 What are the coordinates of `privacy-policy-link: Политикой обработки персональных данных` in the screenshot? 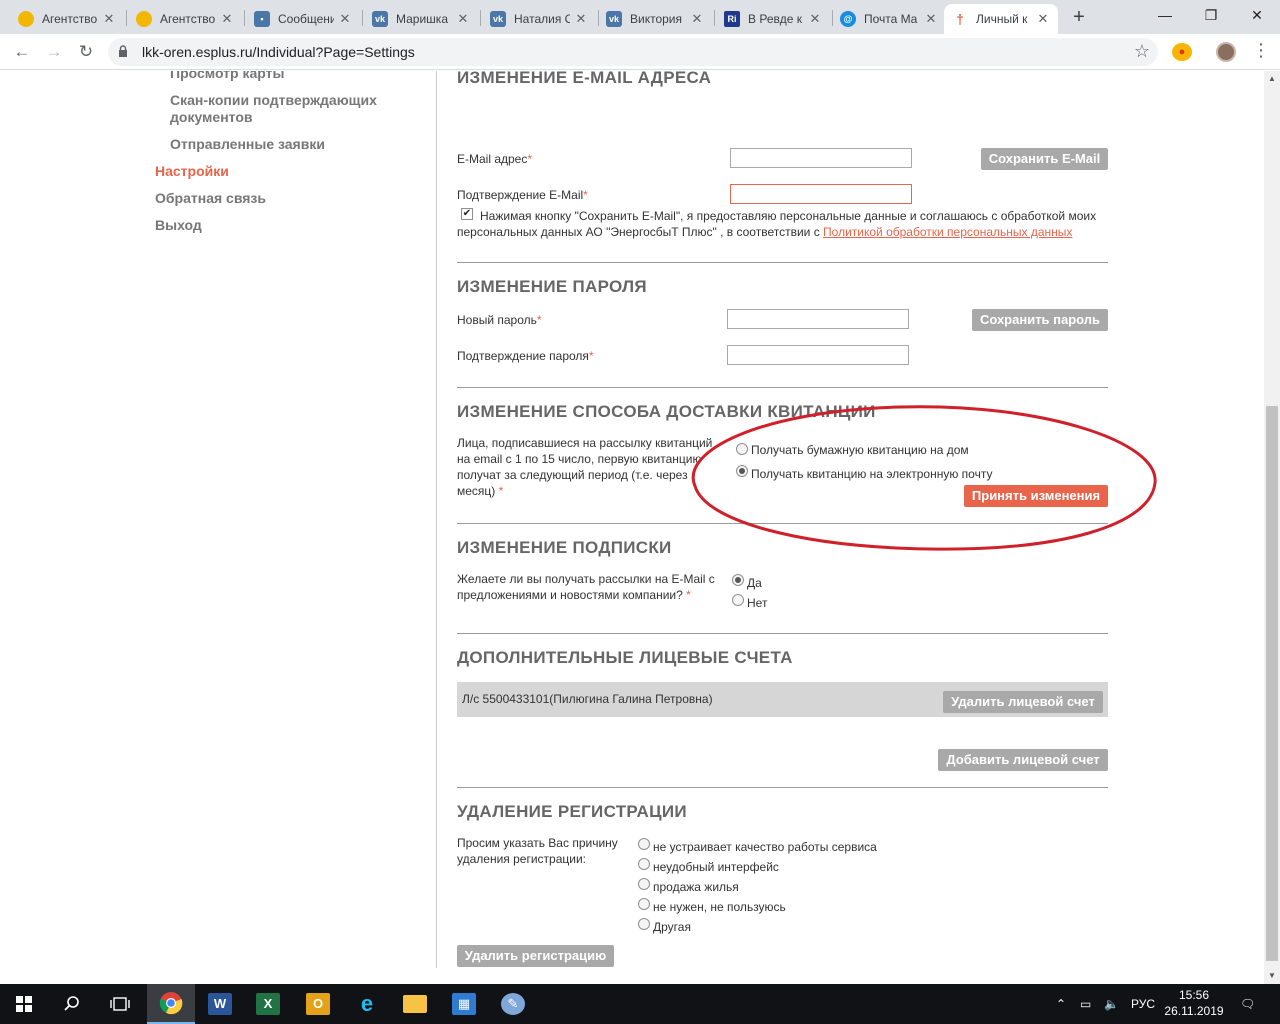 It's located at (947, 232).